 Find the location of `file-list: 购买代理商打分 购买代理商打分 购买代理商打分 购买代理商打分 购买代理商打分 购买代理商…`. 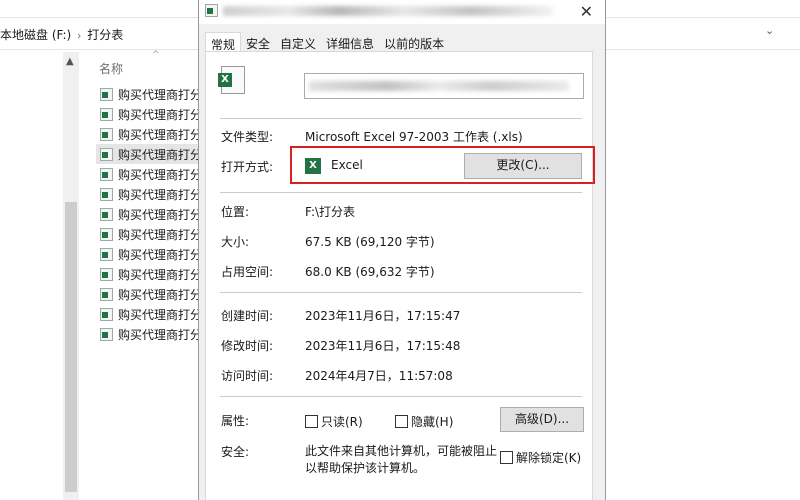

file-list: 购买代理商打分 购买代理商打分 购买代理商打分 购买代理商打分 购买代理商打分 购买代理商… is located at coordinates (148, 214).